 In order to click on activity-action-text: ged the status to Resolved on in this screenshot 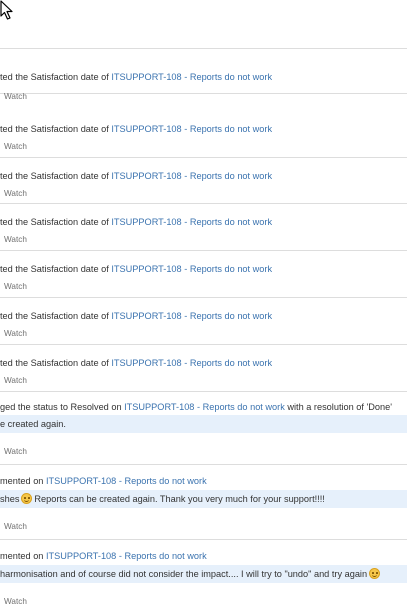, I will do `click(62, 407)`.